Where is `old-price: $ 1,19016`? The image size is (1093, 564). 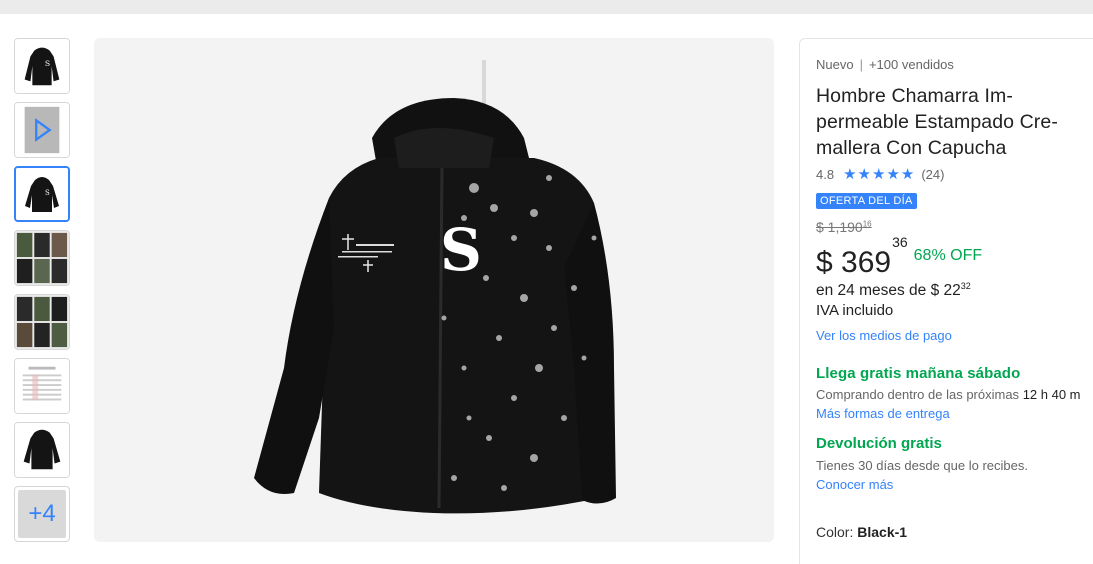 old-price: $ 1,19016 is located at coordinates (954, 227).